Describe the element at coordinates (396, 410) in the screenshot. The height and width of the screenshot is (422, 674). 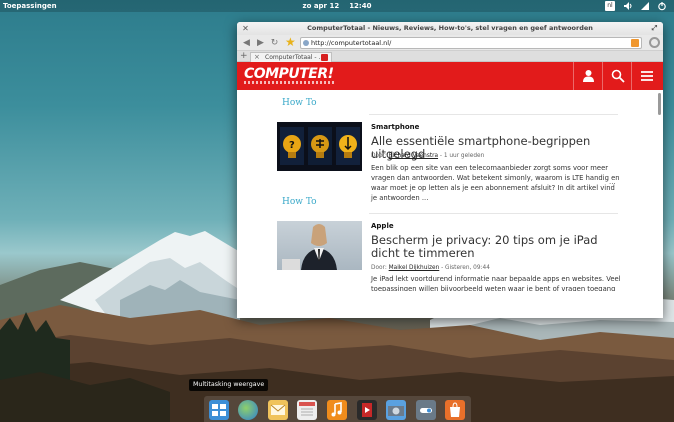
I see `photos-icon` at that location.